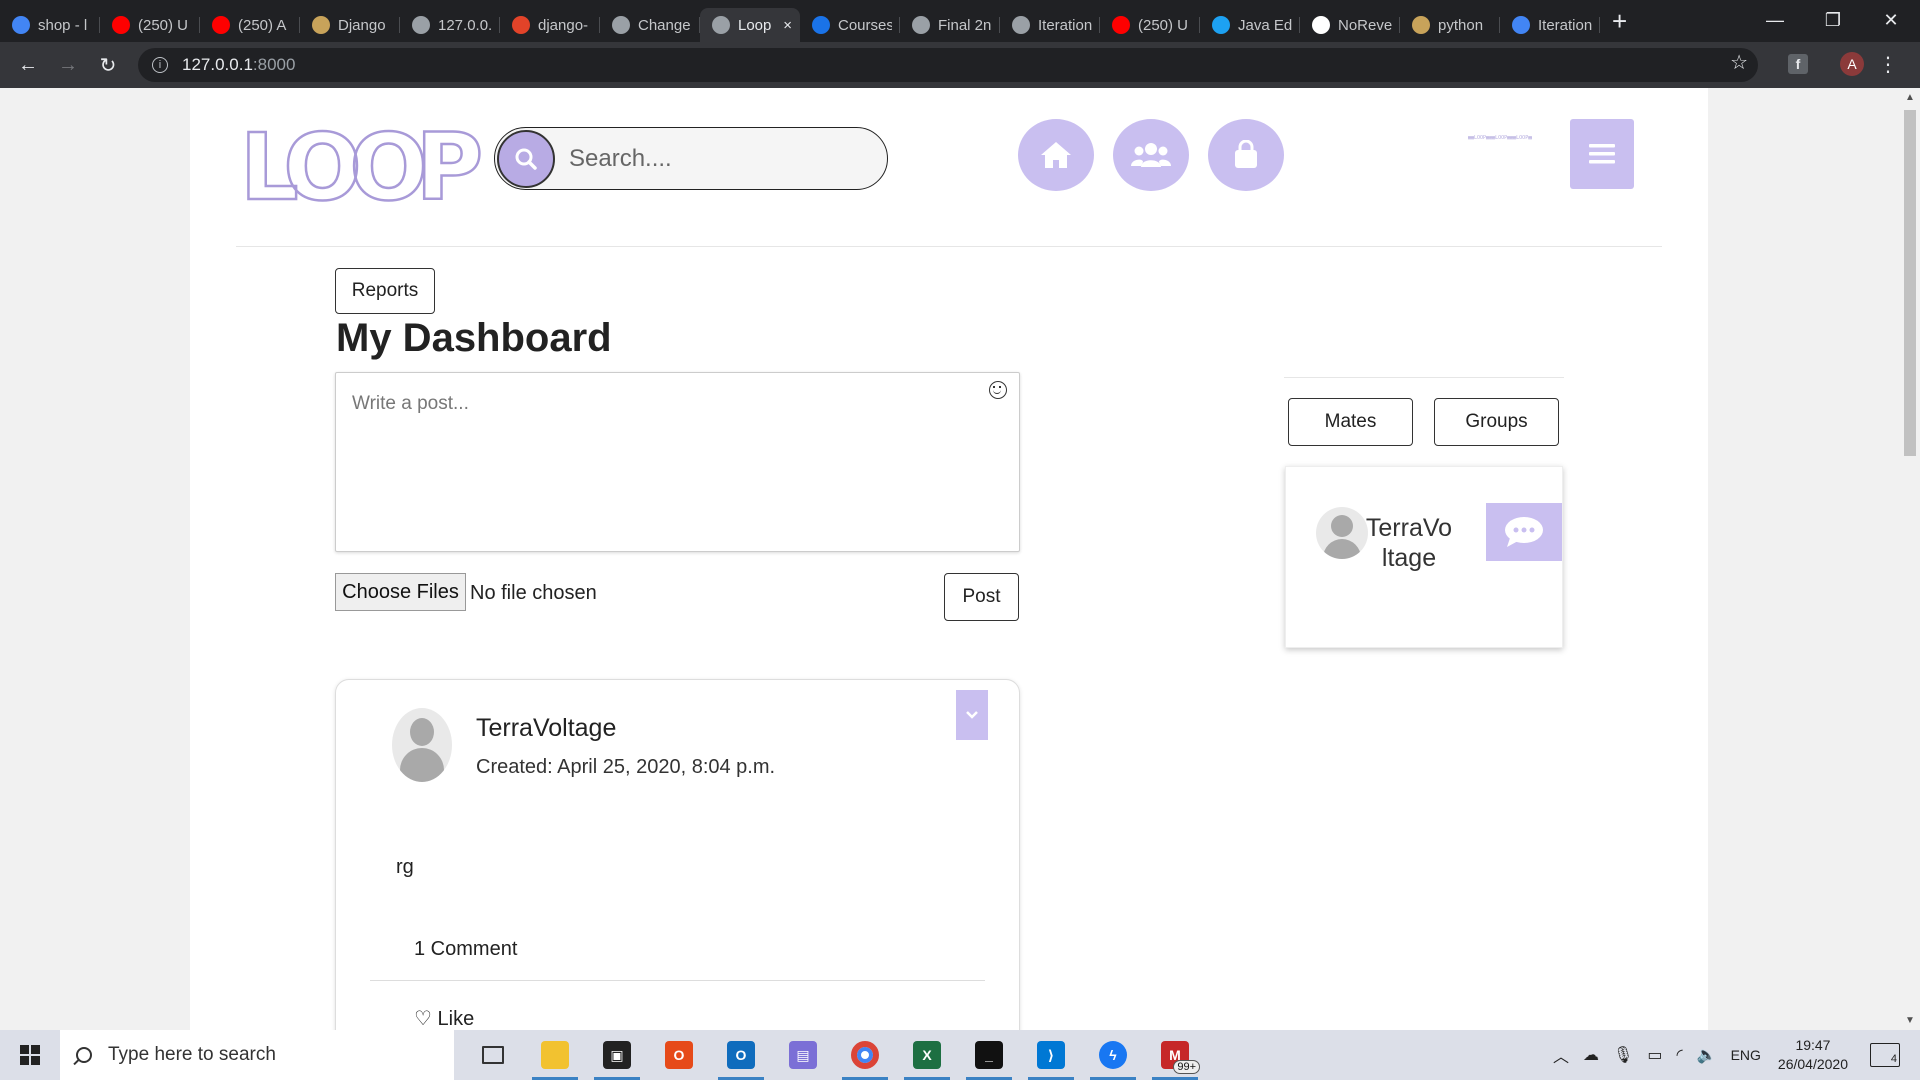 Image resolution: width=1920 pixels, height=1080 pixels. What do you see at coordinates (1746, 1055) in the screenshot?
I see `language-indicator: ENG` at bounding box center [1746, 1055].